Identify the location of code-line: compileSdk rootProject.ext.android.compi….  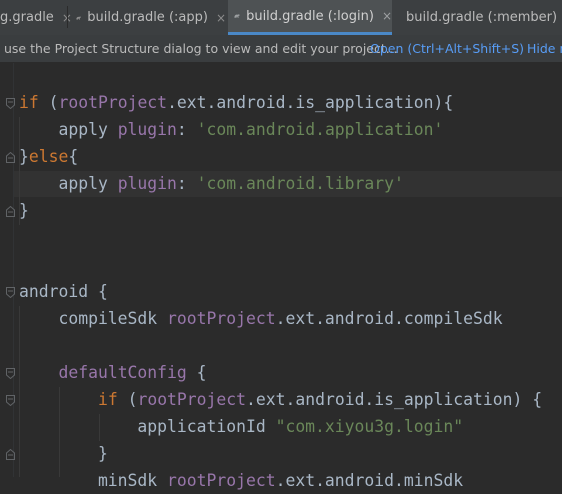
(261, 319).